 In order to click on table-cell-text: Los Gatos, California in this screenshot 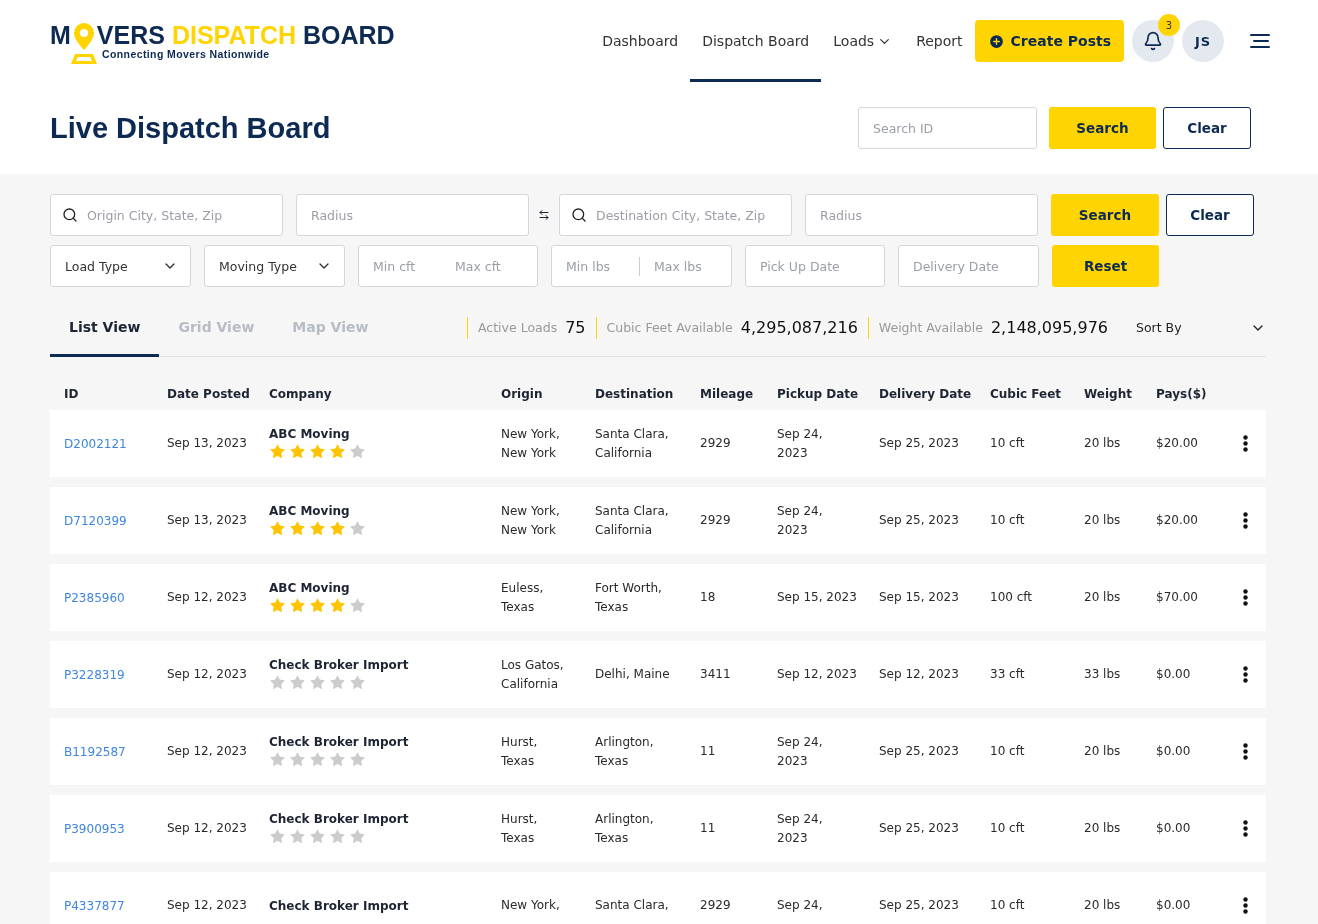, I will do `click(533, 674)`.